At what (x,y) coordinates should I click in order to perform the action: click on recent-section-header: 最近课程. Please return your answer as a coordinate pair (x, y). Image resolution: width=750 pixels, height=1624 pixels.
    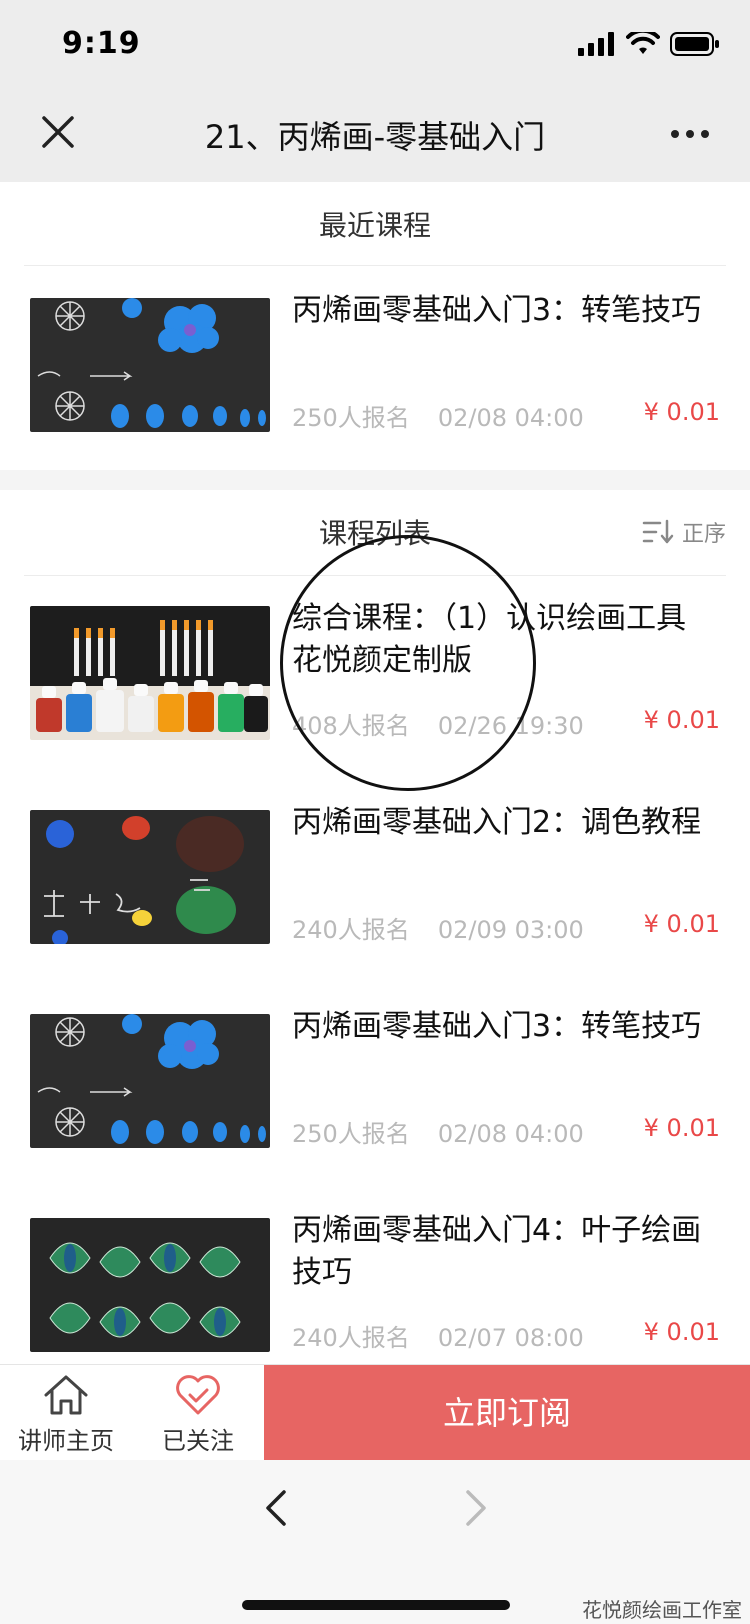
    Looking at the image, I should click on (375, 223).